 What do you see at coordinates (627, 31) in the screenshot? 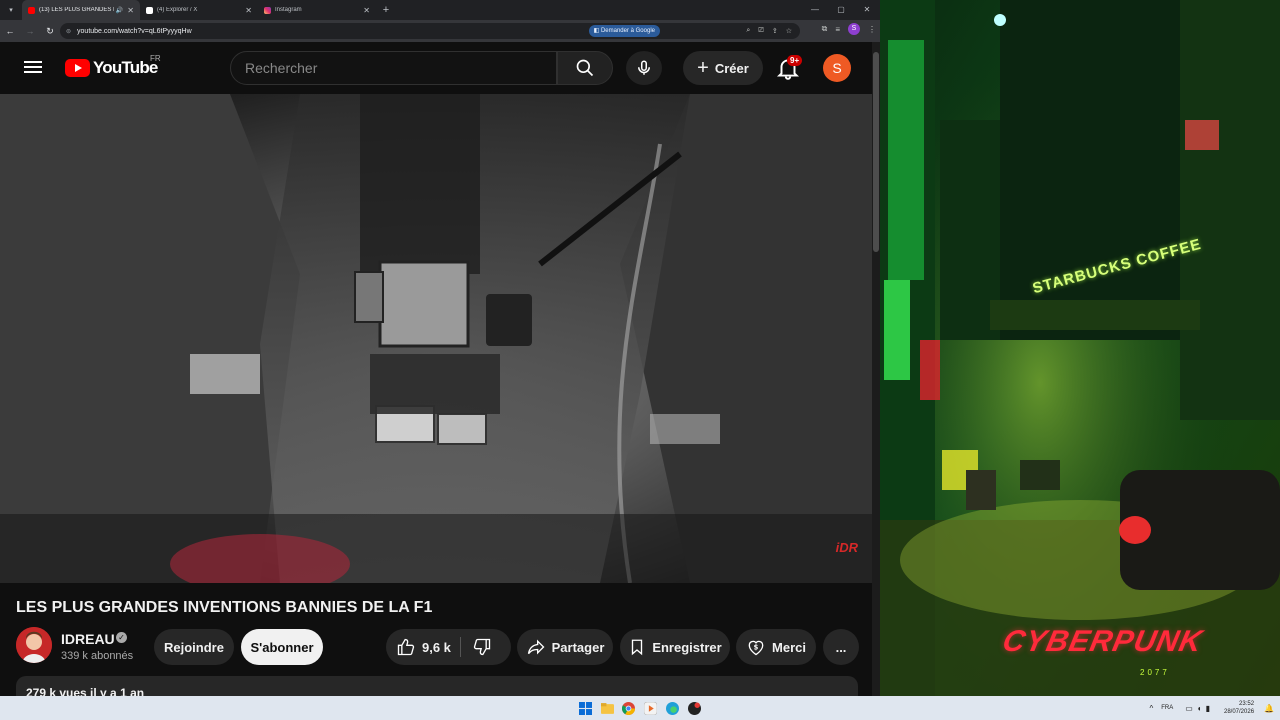
I see `ask-google-label: Demander à Google` at bounding box center [627, 31].